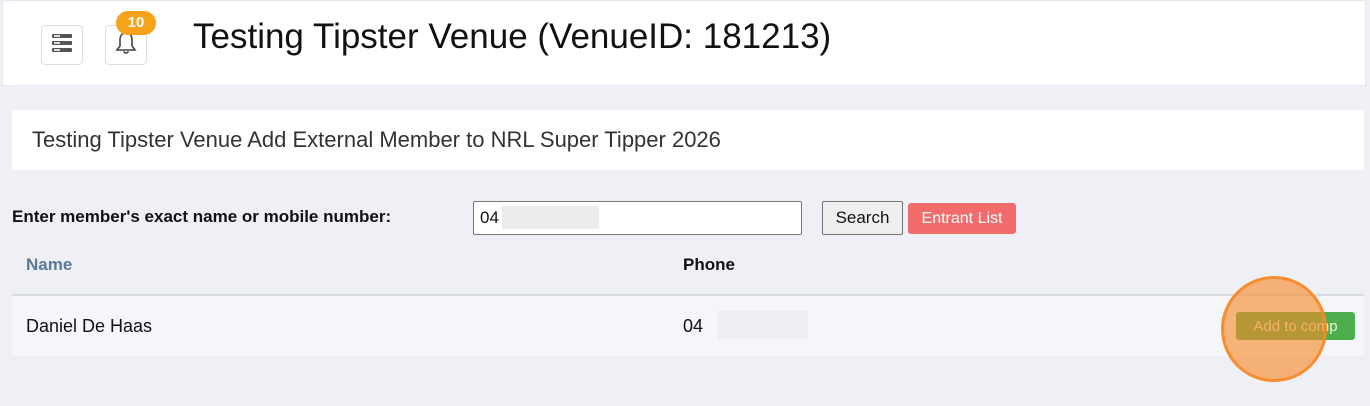 The height and width of the screenshot is (406, 1370). I want to click on add-to-comp-button: Add to comp, so click(1295, 326).